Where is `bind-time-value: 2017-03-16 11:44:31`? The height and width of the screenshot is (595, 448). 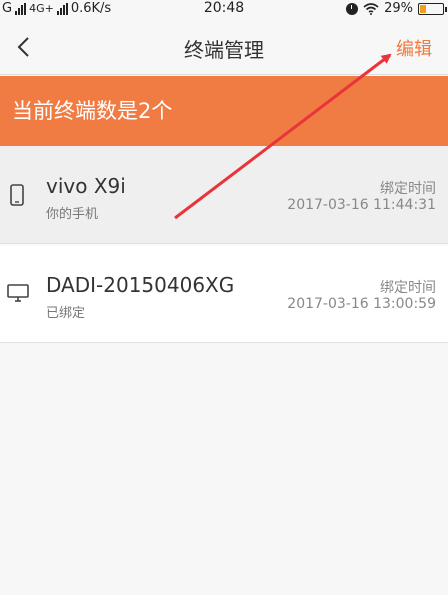
bind-time-value: 2017-03-16 11:44:31 is located at coordinates (361, 205).